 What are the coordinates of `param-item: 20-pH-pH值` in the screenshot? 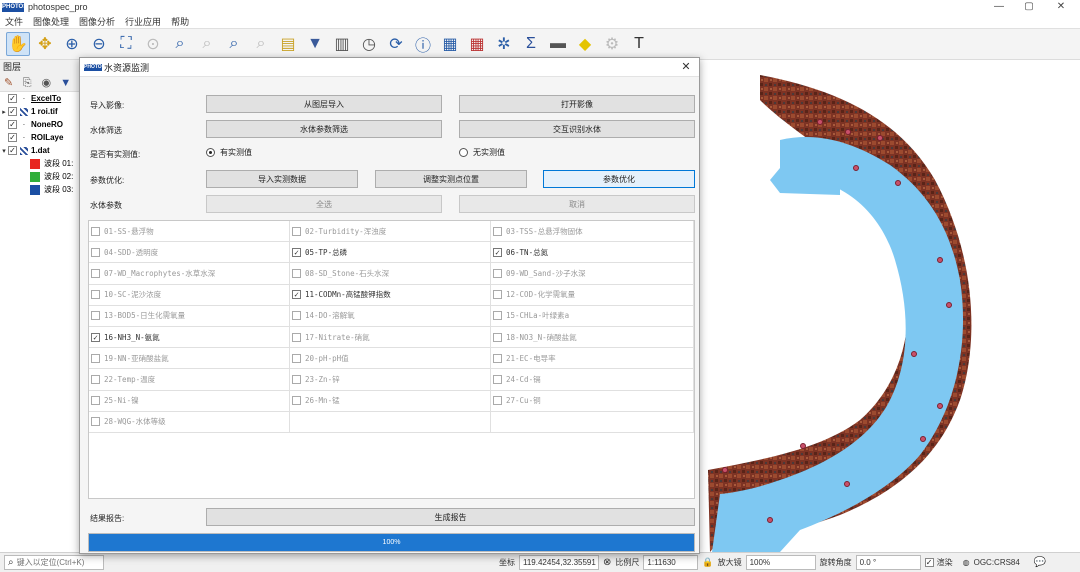 It's located at (390, 359).